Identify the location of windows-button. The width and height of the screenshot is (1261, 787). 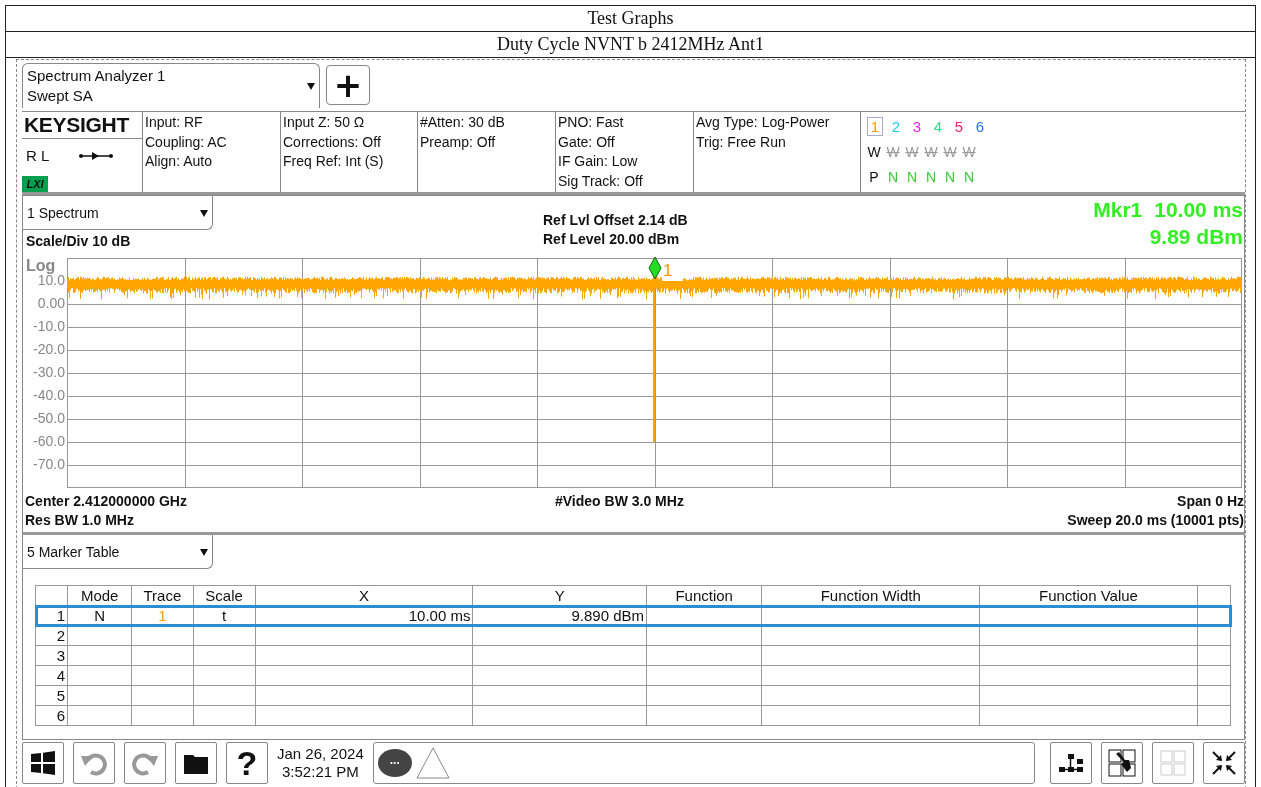
(43, 763).